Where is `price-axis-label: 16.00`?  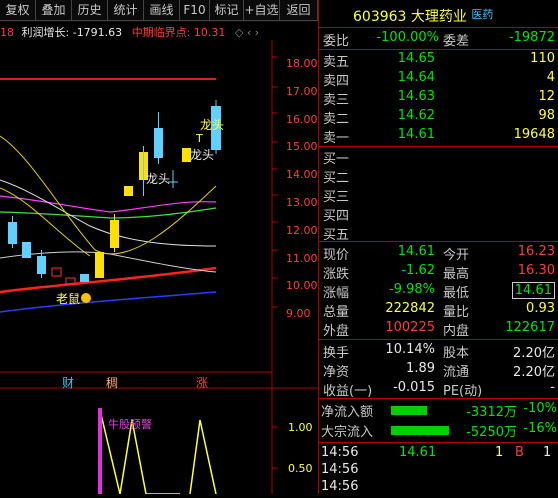
price-axis-label: 16.00 is located at coordinates (302, 119).